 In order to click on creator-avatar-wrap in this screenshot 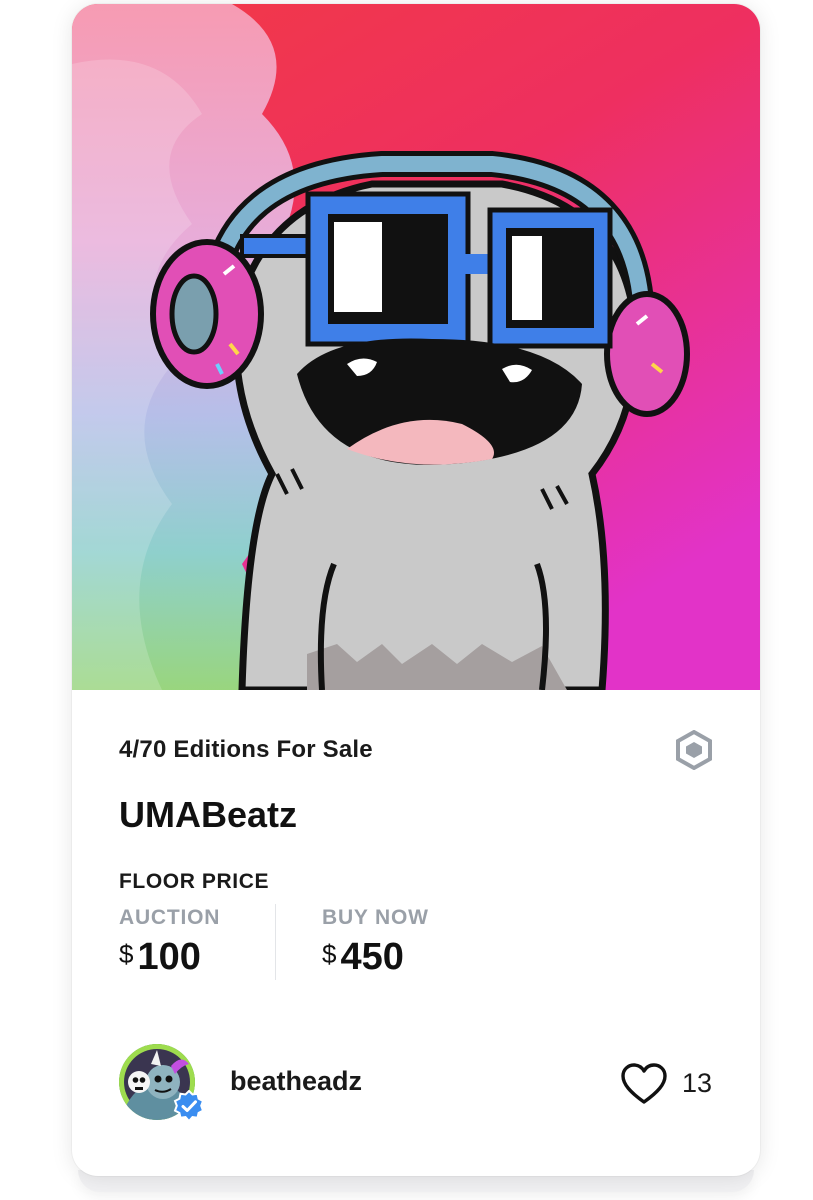, I will do `click(162, 1083)`.